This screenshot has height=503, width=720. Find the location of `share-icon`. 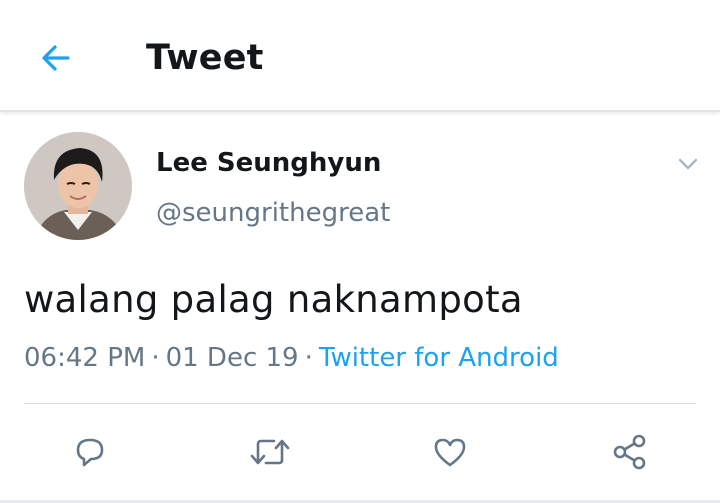

share-icon is located at coordinates (629, 452).